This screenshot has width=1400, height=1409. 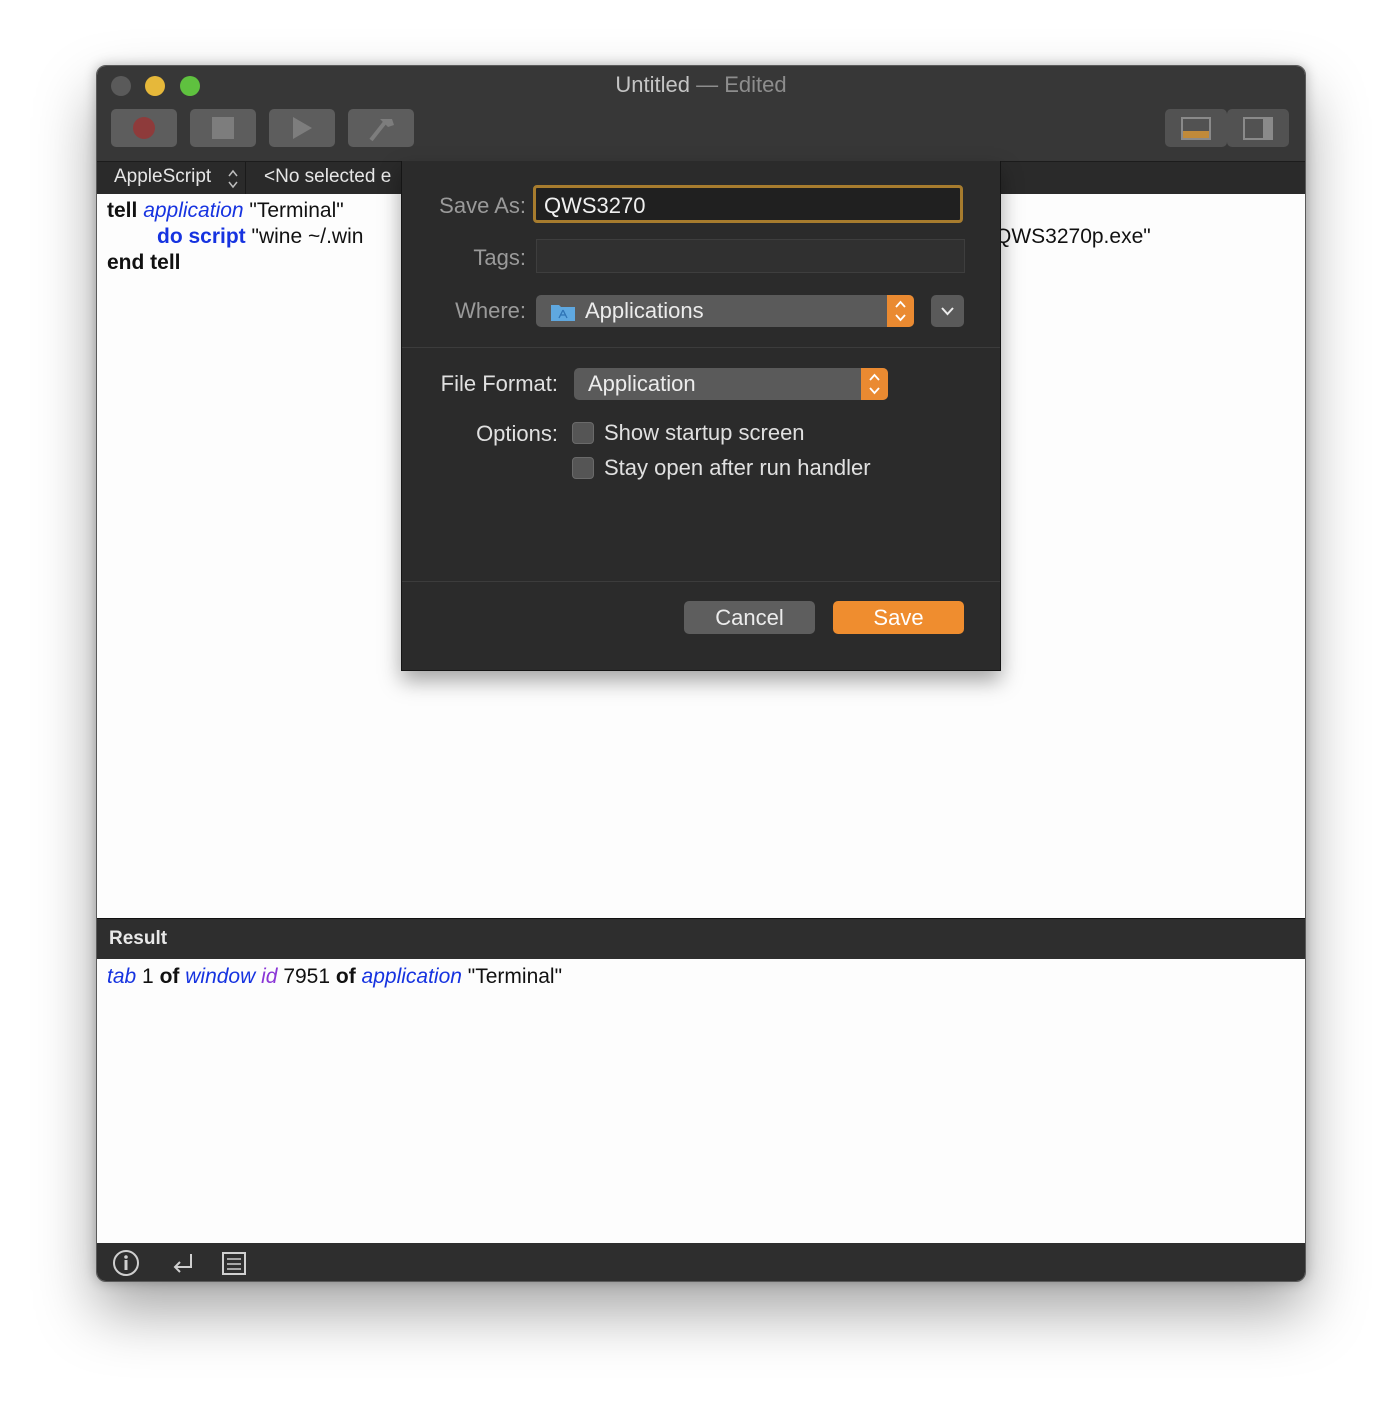 What do you see at coordinates (748, 204) in the screenshot?
I see `save-as-field: QWS3270` at bounding box center [748, 204].